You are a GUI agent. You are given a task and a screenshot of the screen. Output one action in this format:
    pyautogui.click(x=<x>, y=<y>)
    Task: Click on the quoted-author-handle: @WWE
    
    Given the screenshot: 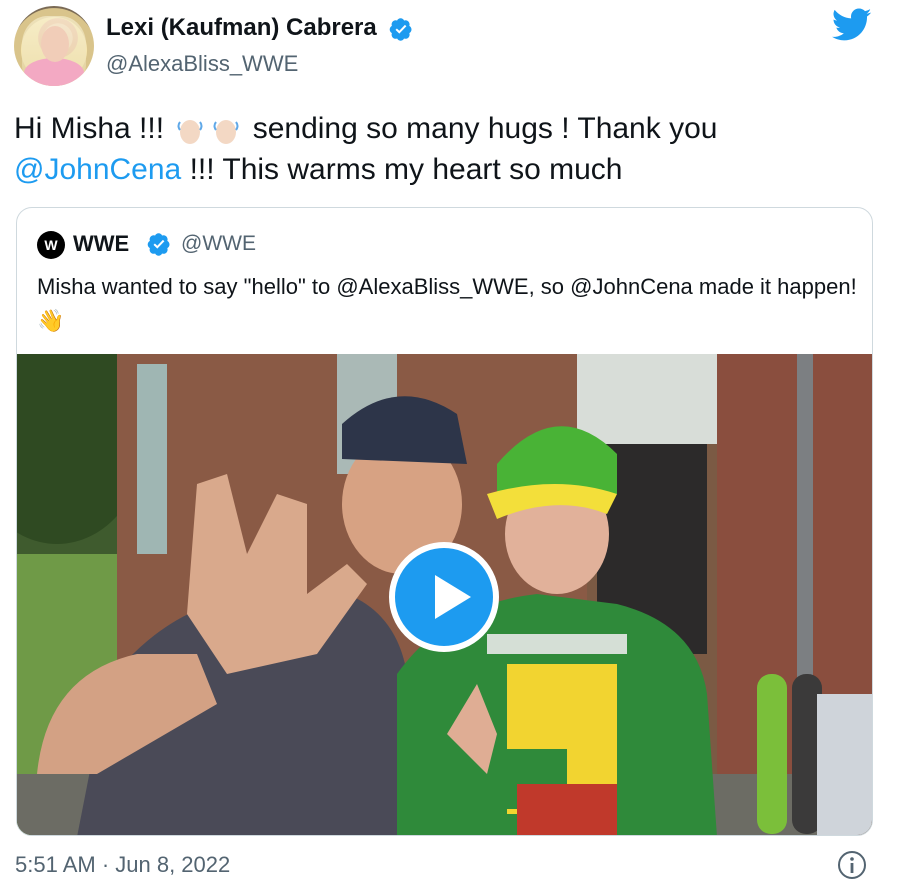 What is the action you would take?
    pyautogui.click(x=218, y=244)
    